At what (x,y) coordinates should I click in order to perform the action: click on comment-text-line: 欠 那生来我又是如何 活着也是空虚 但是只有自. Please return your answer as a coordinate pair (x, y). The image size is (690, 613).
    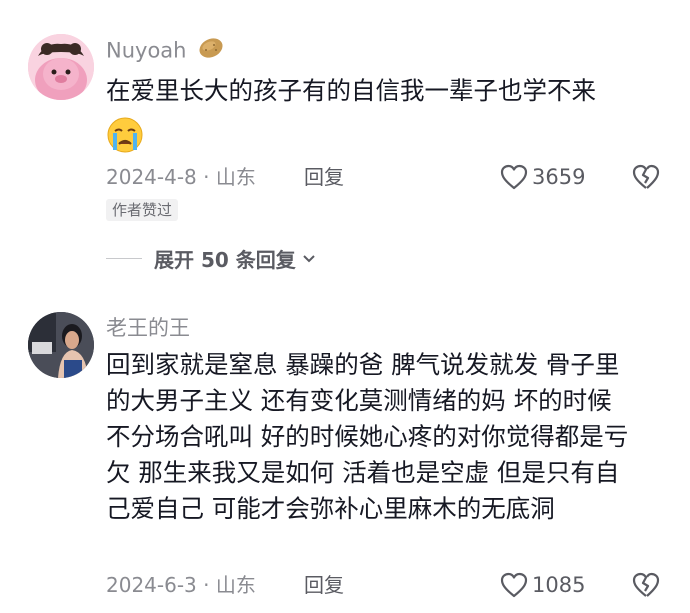
    Looking at the image, I should click on (363, 472).